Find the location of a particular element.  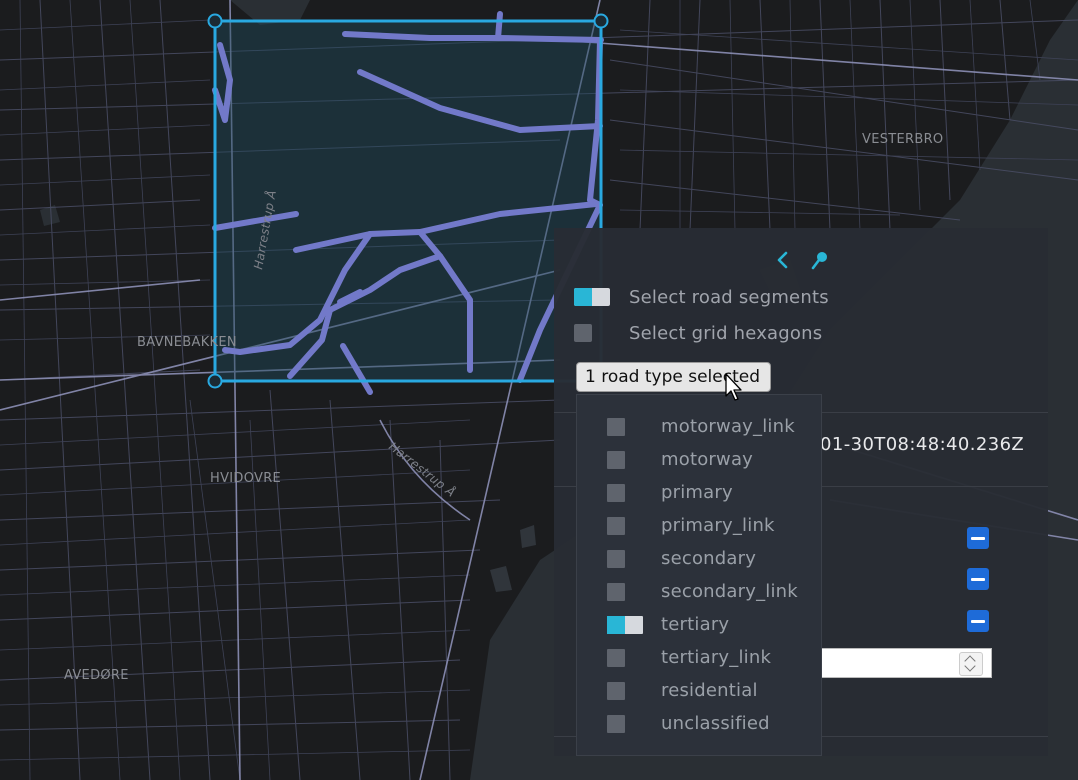

toggle-grid-hexagons-row: Select grid hexagons is located at coordinates (698, 333).